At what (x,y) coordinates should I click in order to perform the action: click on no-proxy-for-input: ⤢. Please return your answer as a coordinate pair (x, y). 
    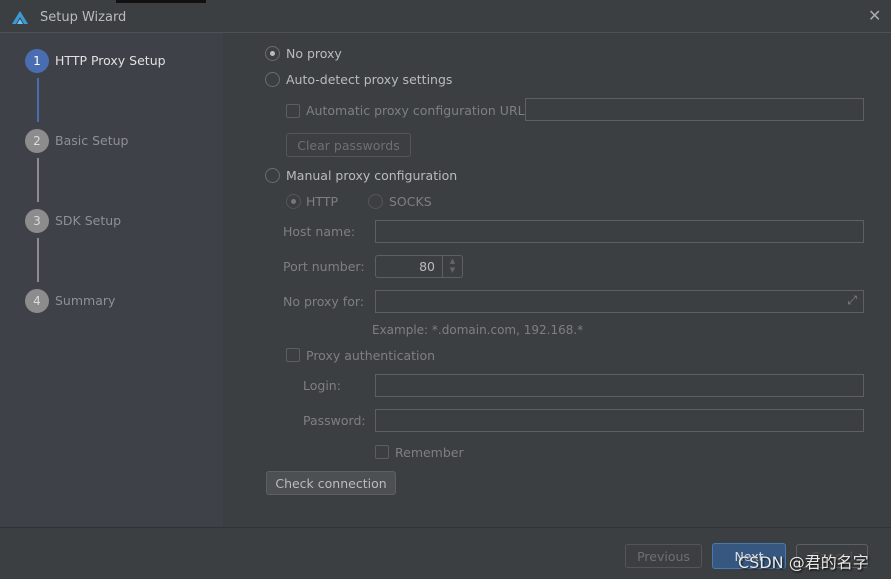
    Looking at the image, I should click on (619, 301).